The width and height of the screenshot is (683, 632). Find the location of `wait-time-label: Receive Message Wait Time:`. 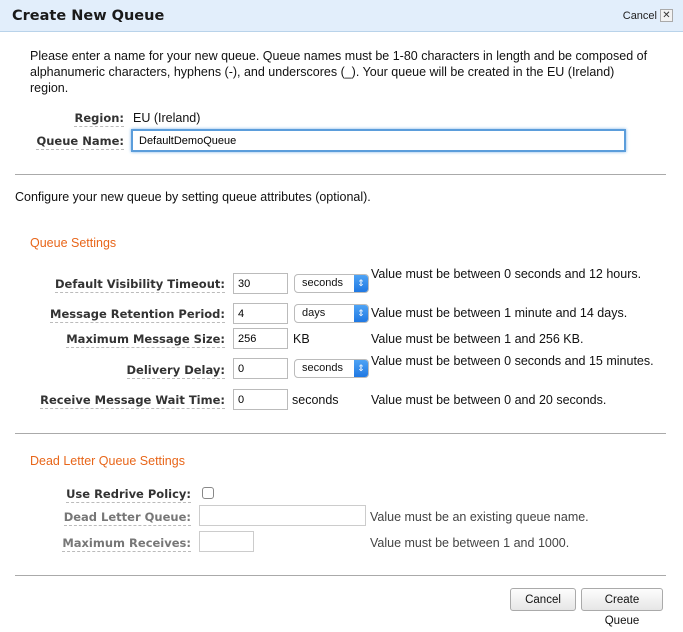

wait-time-label: Receive Message Wait Time: is located at coordinates (132, 401).